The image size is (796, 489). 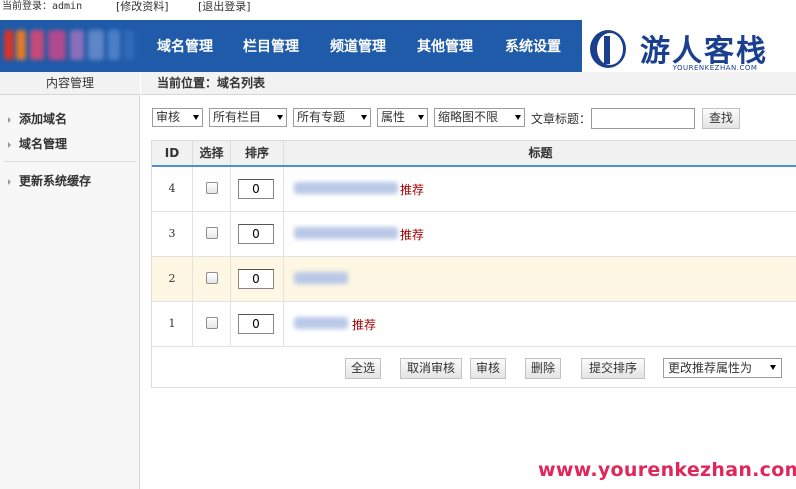 I want to click on nav-system-settings: 系统设置, so click(x=533, y=46).